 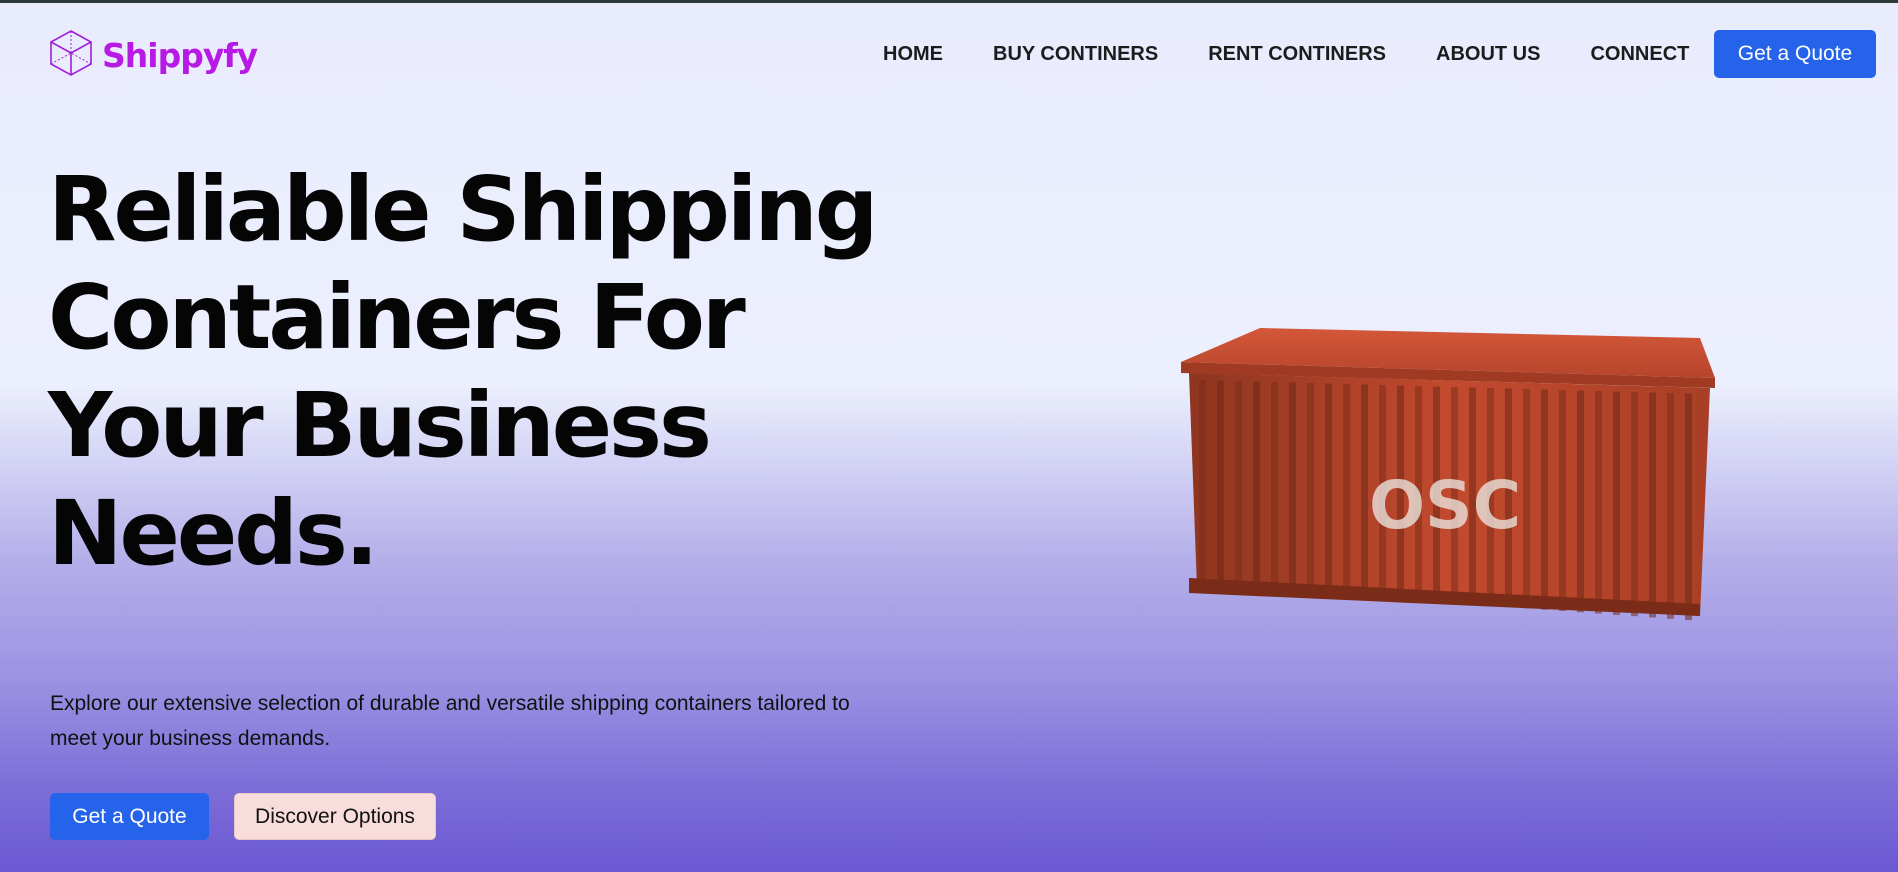 I want to click on hero-title-line: Reliable Shipping, so click(x=463, y=209).